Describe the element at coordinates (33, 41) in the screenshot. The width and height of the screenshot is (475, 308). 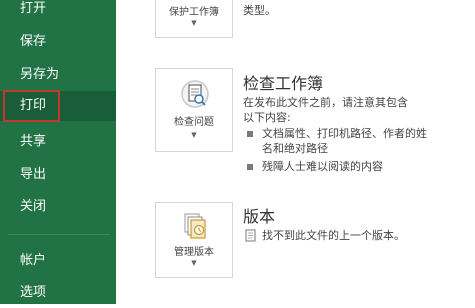
I see `nav-save-label: 保存` at that location.